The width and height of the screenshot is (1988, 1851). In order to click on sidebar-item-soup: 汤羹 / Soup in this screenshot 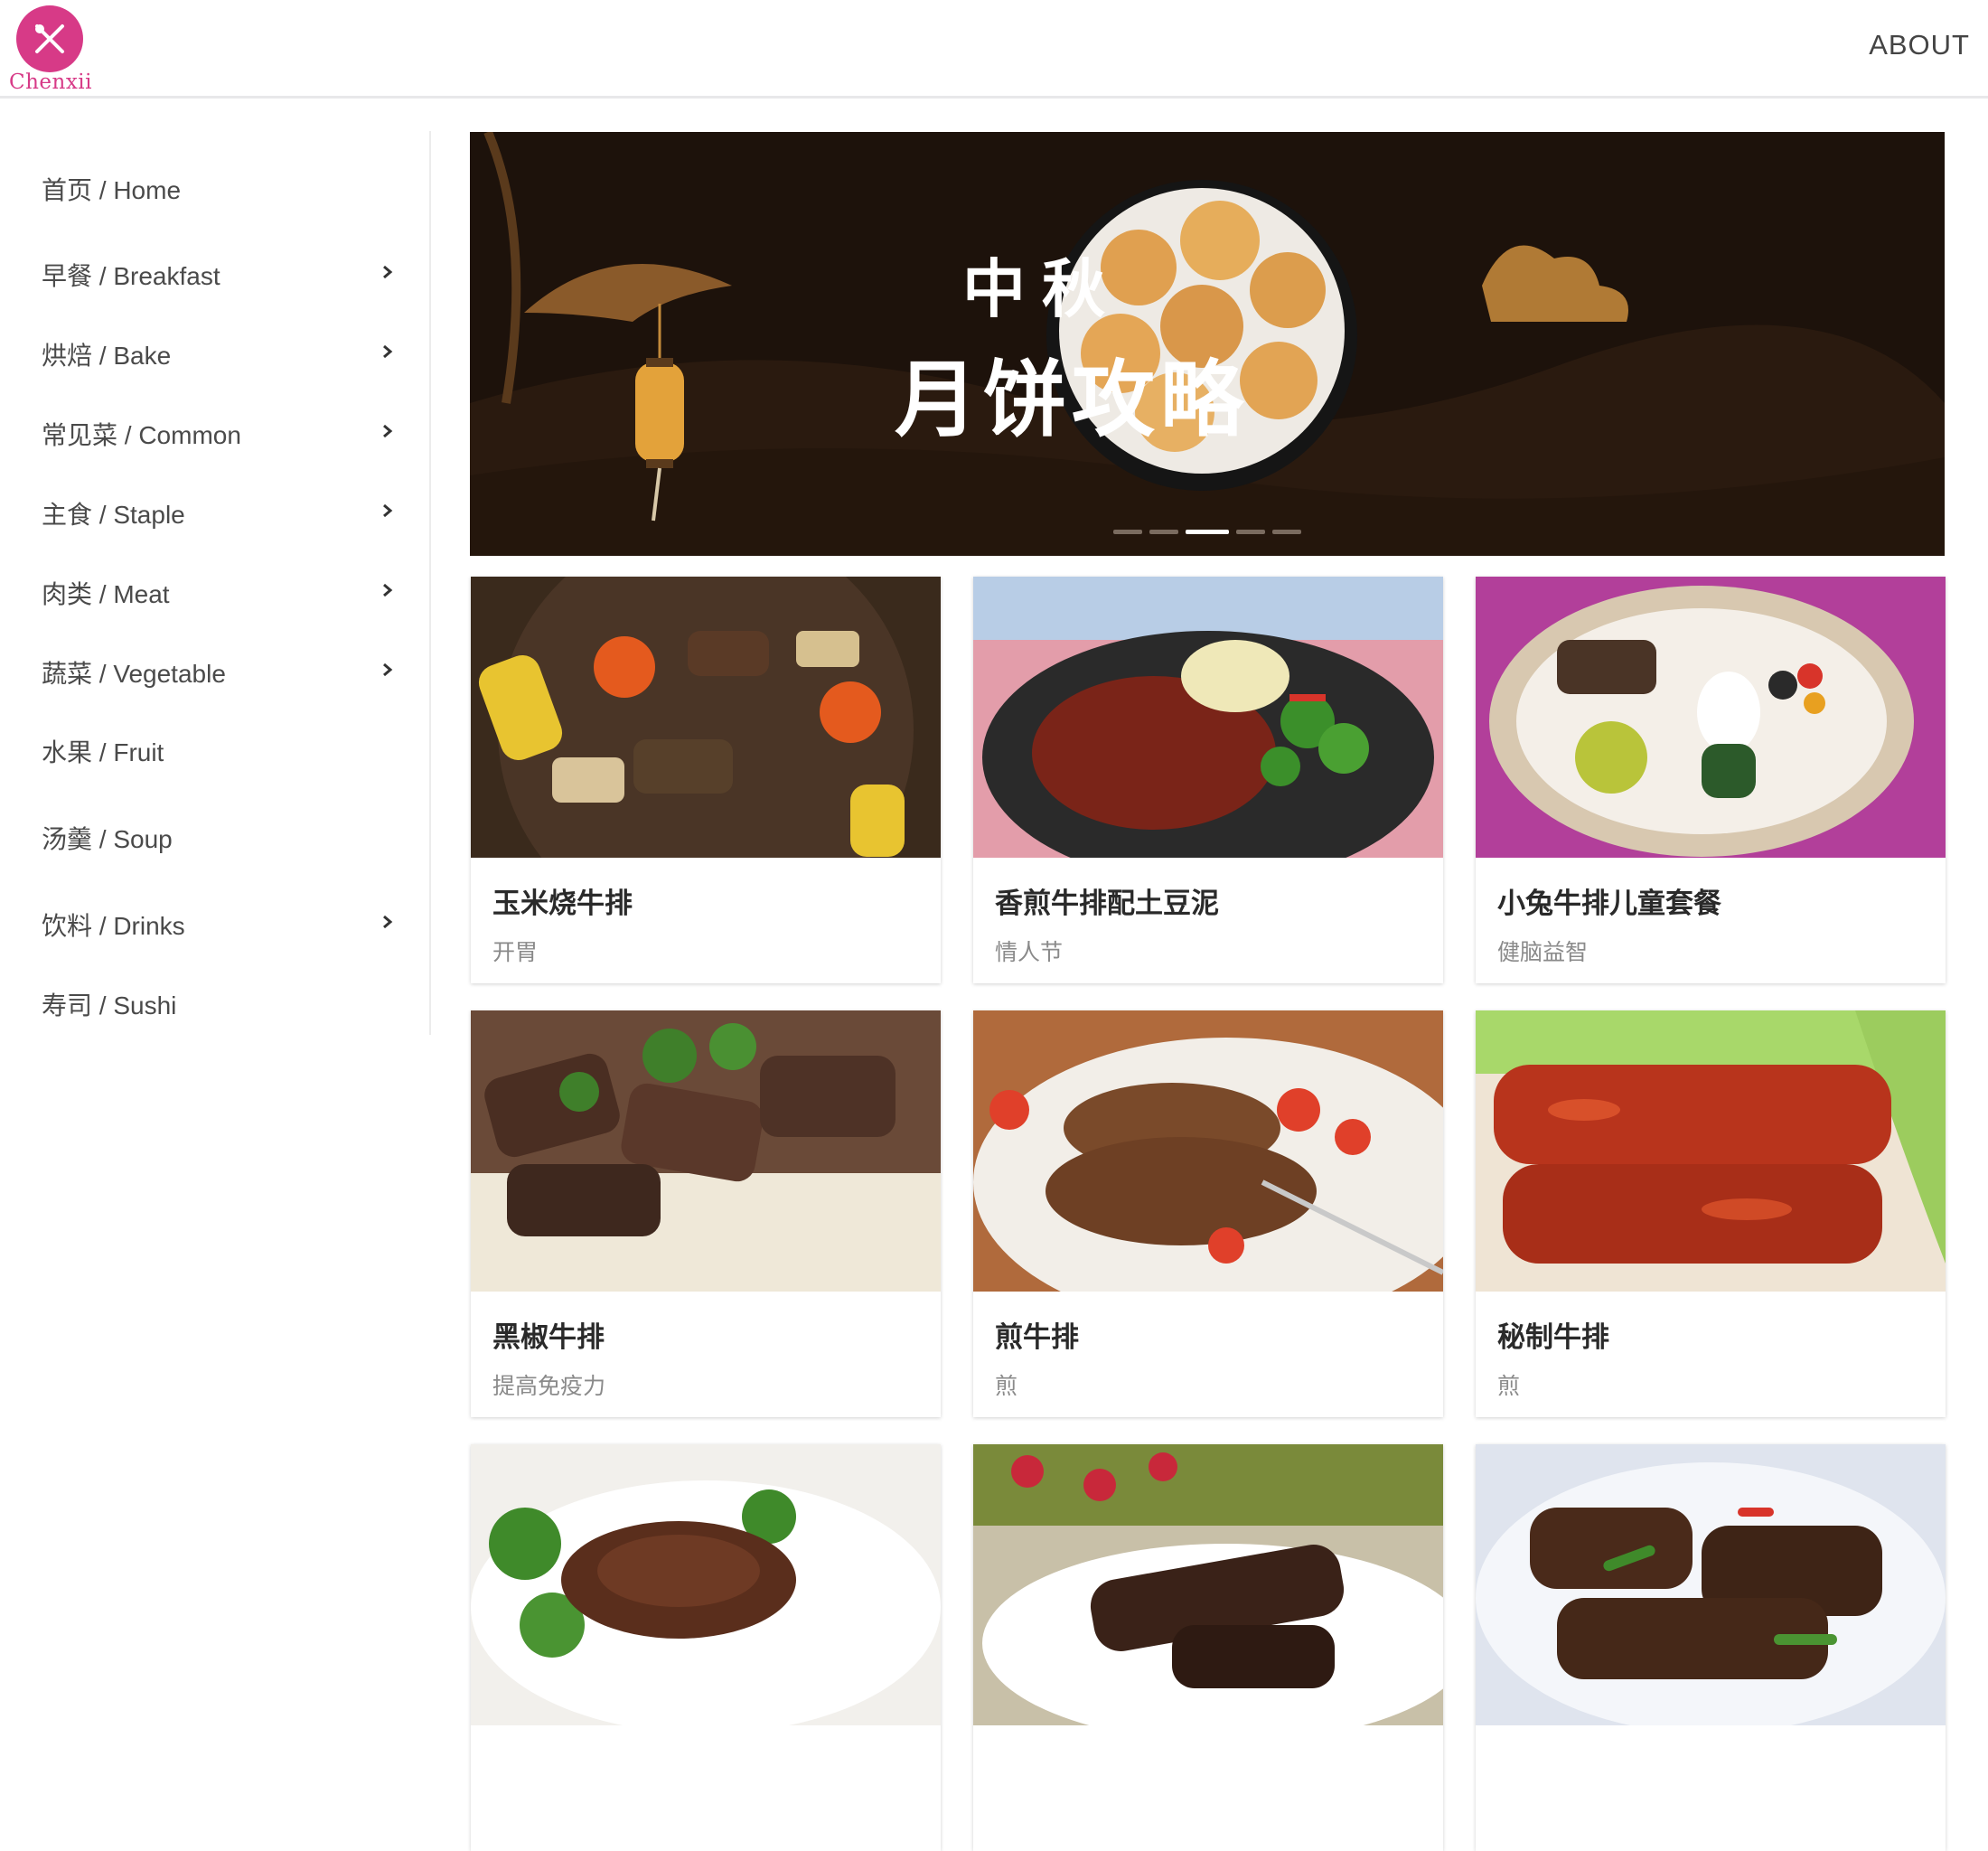, I will do `click(214, 834)`.